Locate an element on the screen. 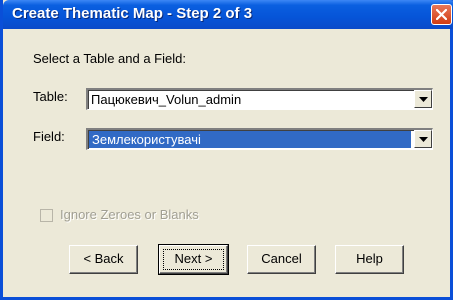  back-button: < Back is located at coordinates (103, 259).